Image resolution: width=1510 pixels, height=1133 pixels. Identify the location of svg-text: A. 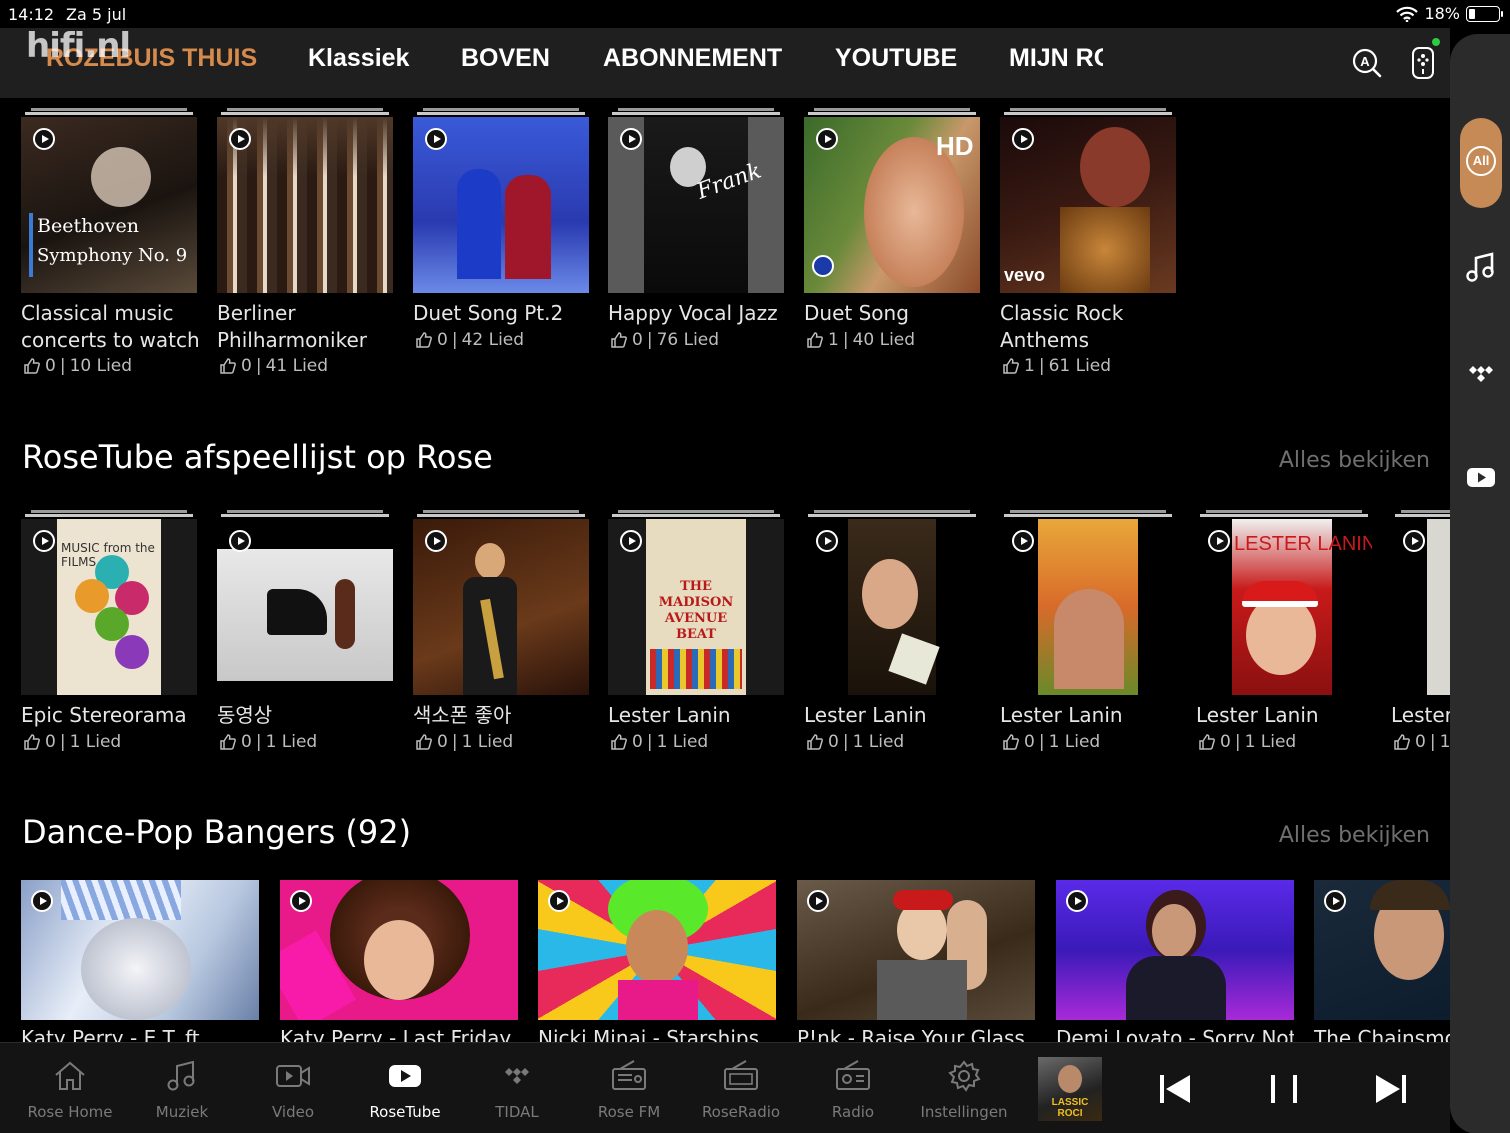
(1365, 61).